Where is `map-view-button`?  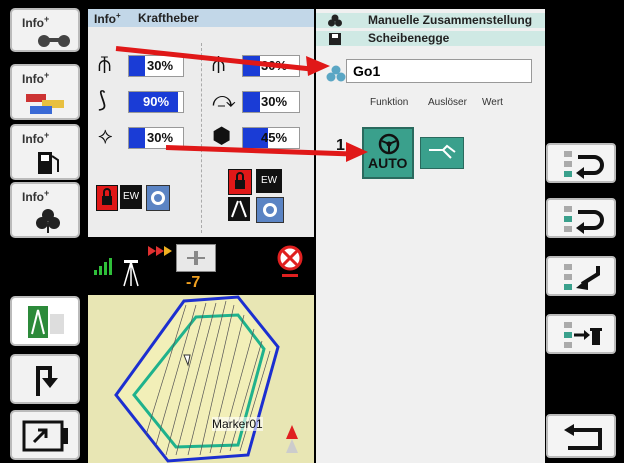
map-view-button is located at coordinates (45, 321).